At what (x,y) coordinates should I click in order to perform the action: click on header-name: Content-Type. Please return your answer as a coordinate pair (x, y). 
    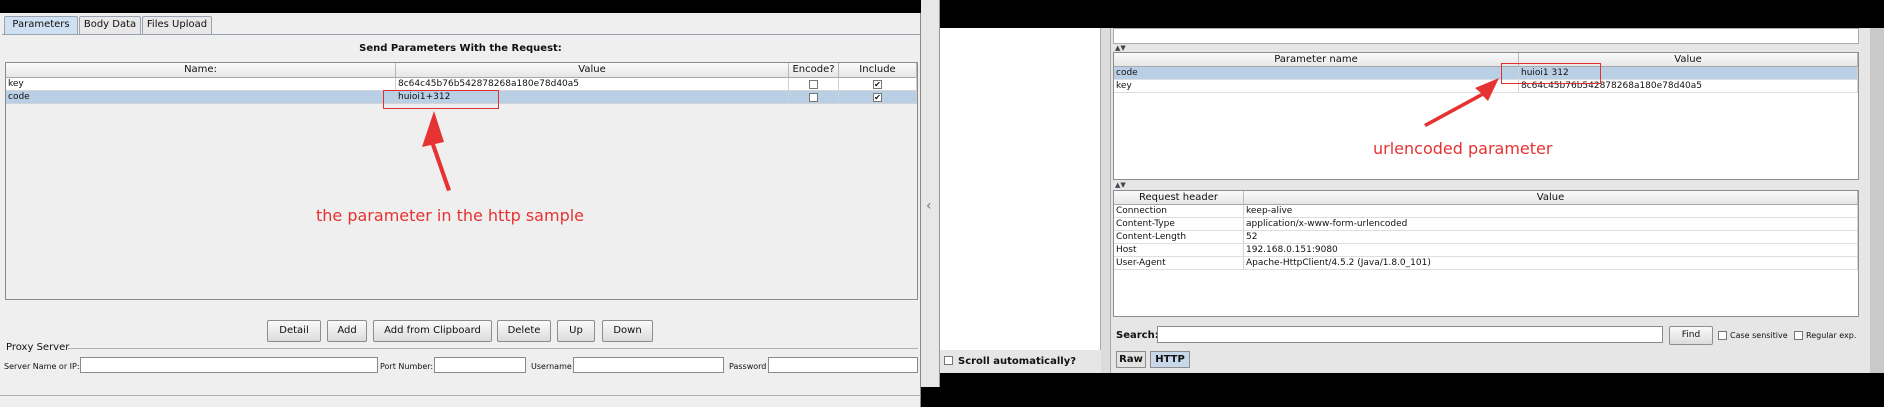
    Looking at the image, I should click on (1179, 224).